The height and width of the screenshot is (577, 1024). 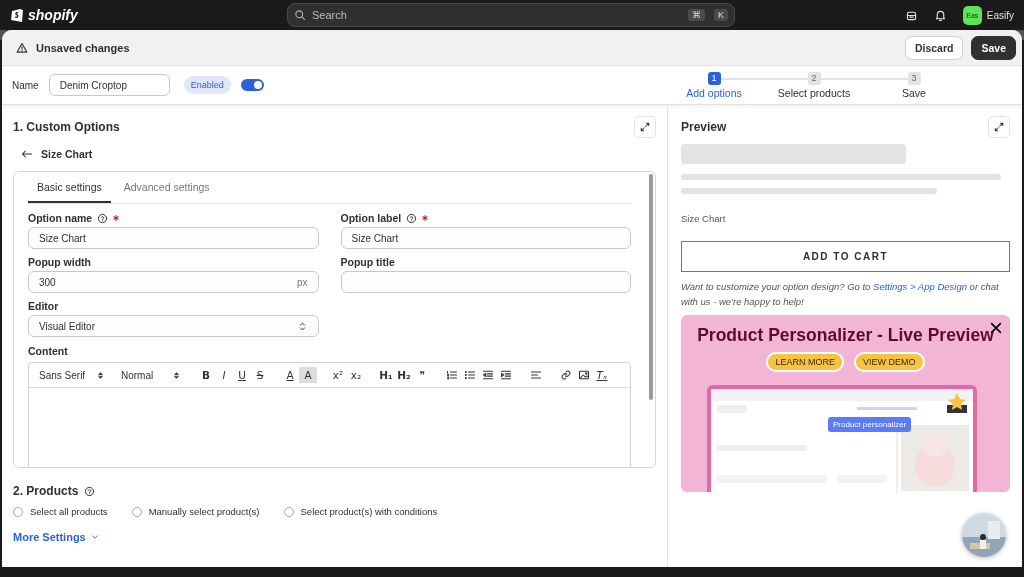 What do you see at coordinates (67, 154) in the screenshot?
I see `option-title: Size Chart` at bounding box center [67, 154].